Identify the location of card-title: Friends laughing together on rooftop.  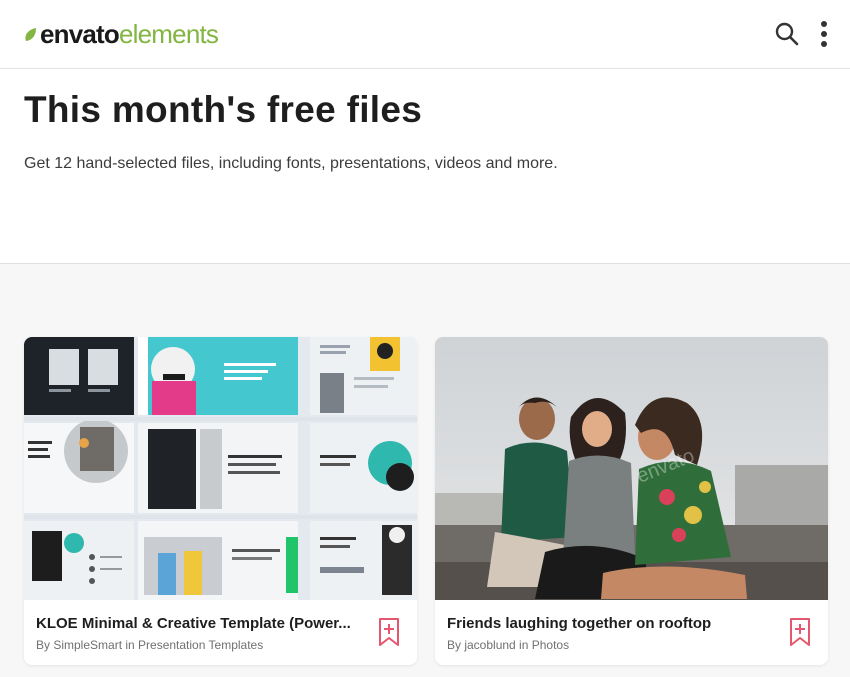
(612, 623).